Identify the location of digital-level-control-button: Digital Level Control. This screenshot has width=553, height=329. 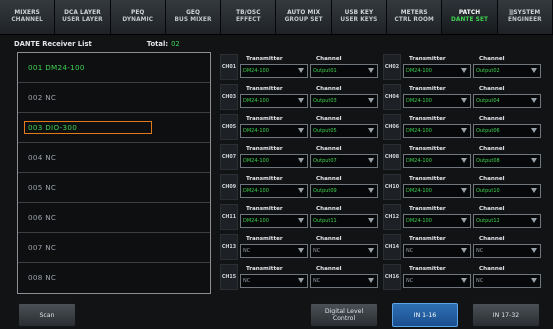
(344, 315).